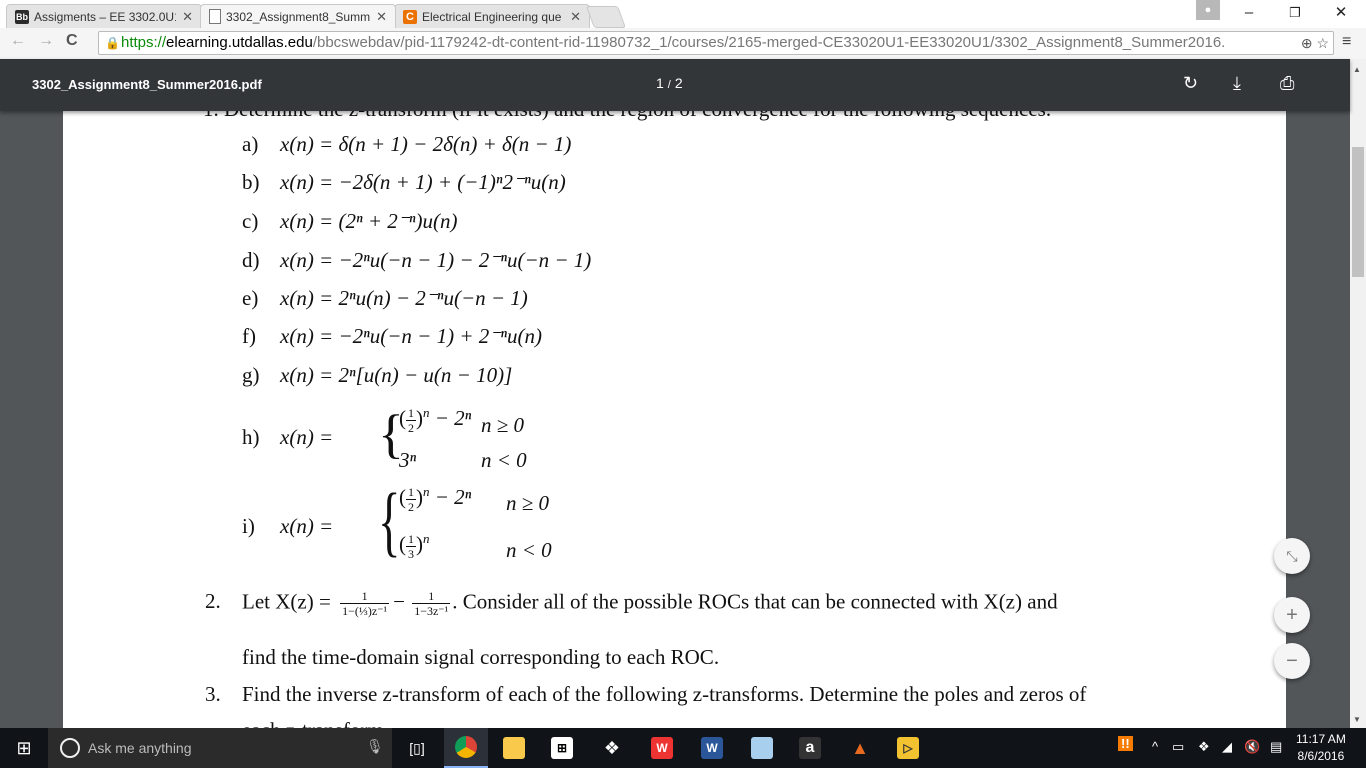 The height and width of the screenshot is (768, 1366). I want to click on fit-to-page-icon: ⤡, so click(1292, 556).